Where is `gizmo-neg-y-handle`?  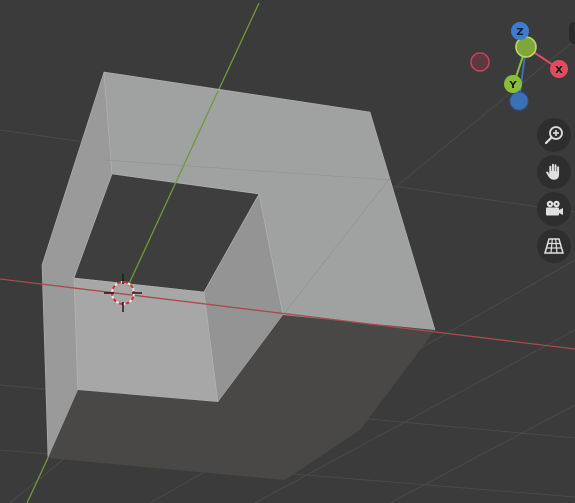 gizmo-neg-y-handle is located at coordinates (526, 47).